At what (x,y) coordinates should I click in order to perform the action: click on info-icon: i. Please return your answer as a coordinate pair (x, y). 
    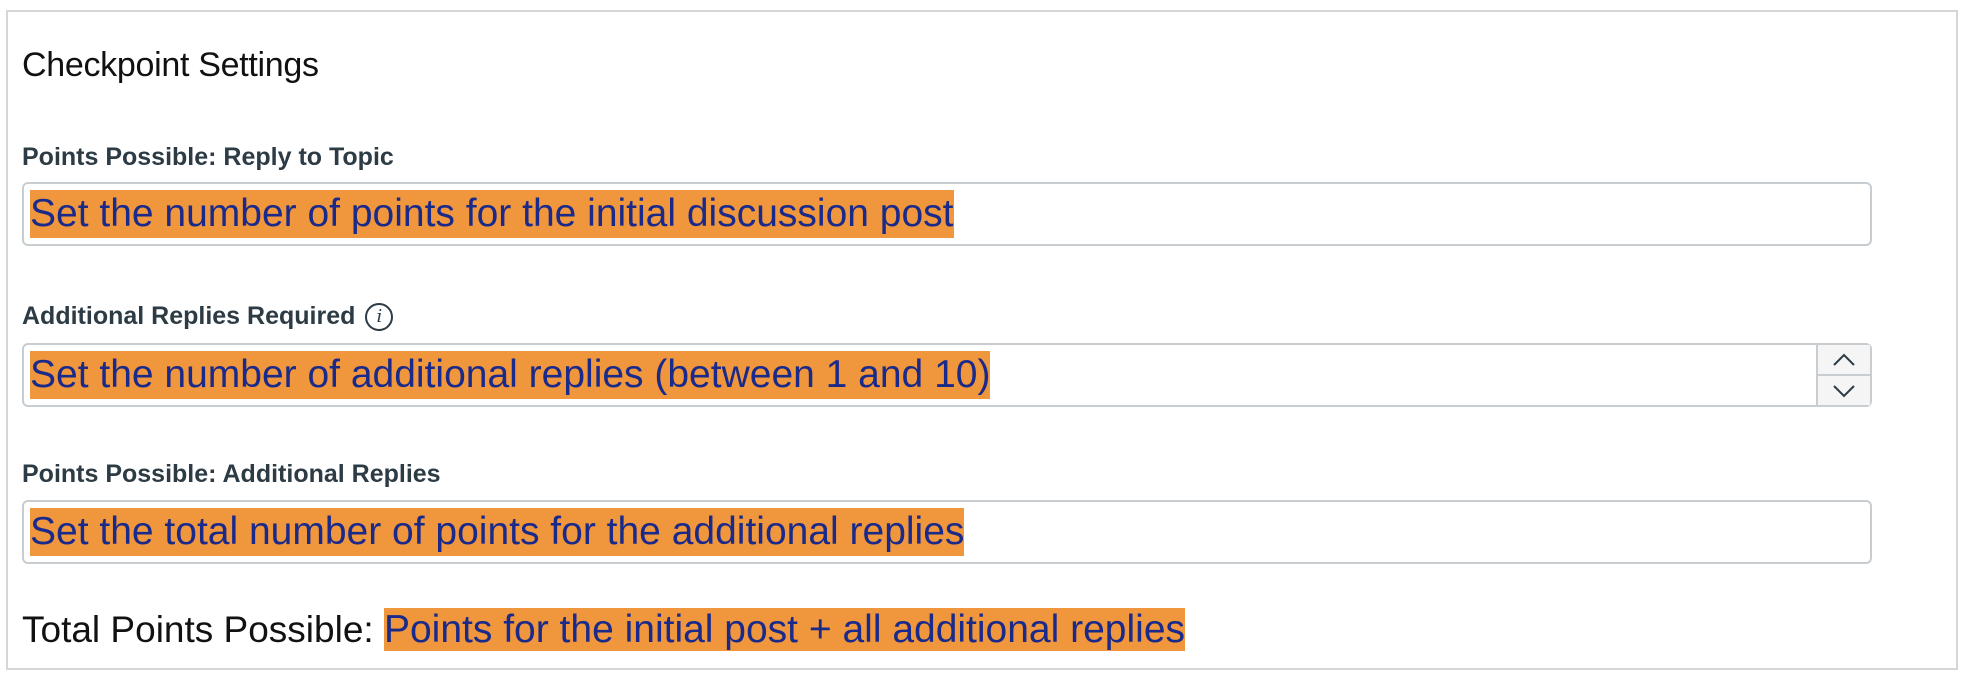
    Looking at the image, I should click on (379, 316).